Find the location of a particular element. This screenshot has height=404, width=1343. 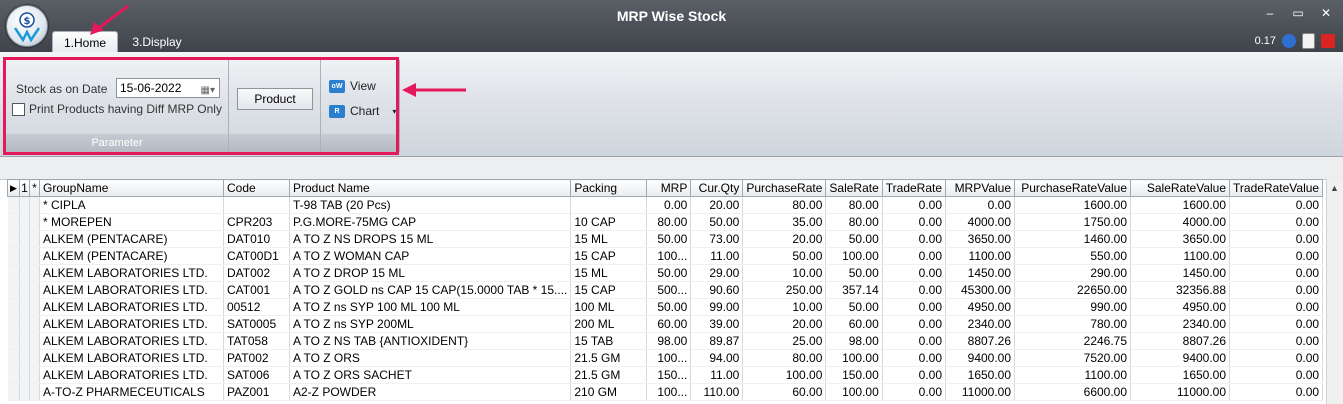

table-cell: 1450.00 is located at coordinates (980, 273).